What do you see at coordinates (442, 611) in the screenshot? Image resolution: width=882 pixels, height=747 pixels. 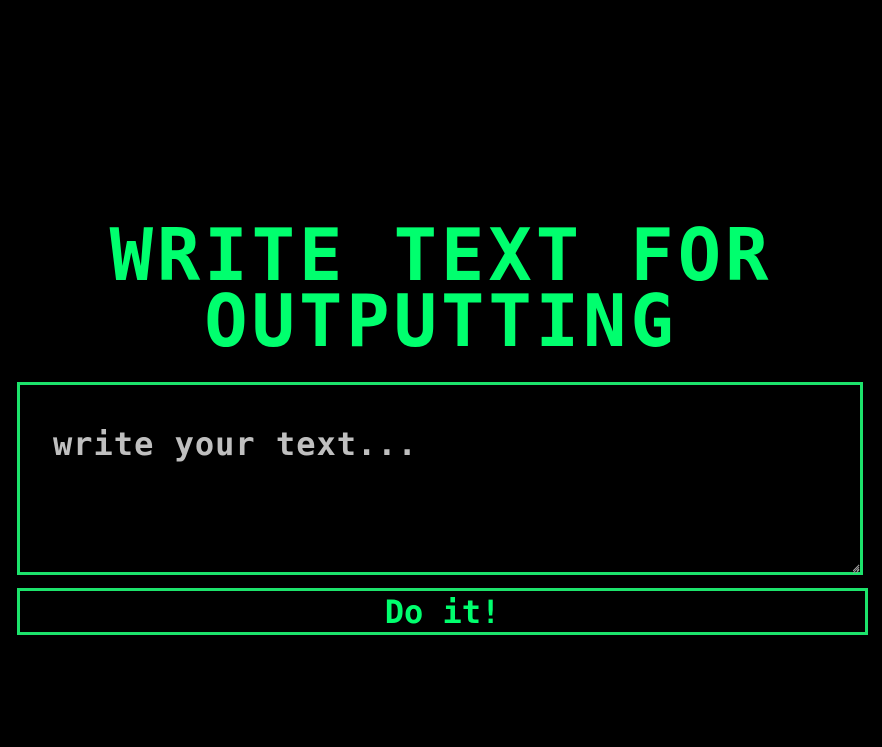 I see `do-it-button: Do it!` at bounding box center [442, 611].